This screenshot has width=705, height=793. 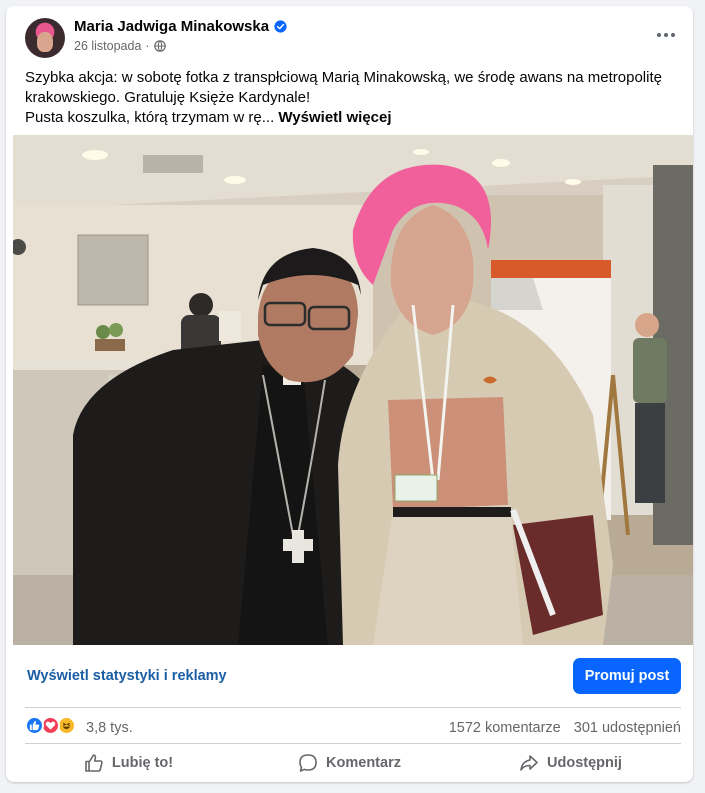 I want to click on comment-button-label: Komentarz, so click(x=363, y=763).